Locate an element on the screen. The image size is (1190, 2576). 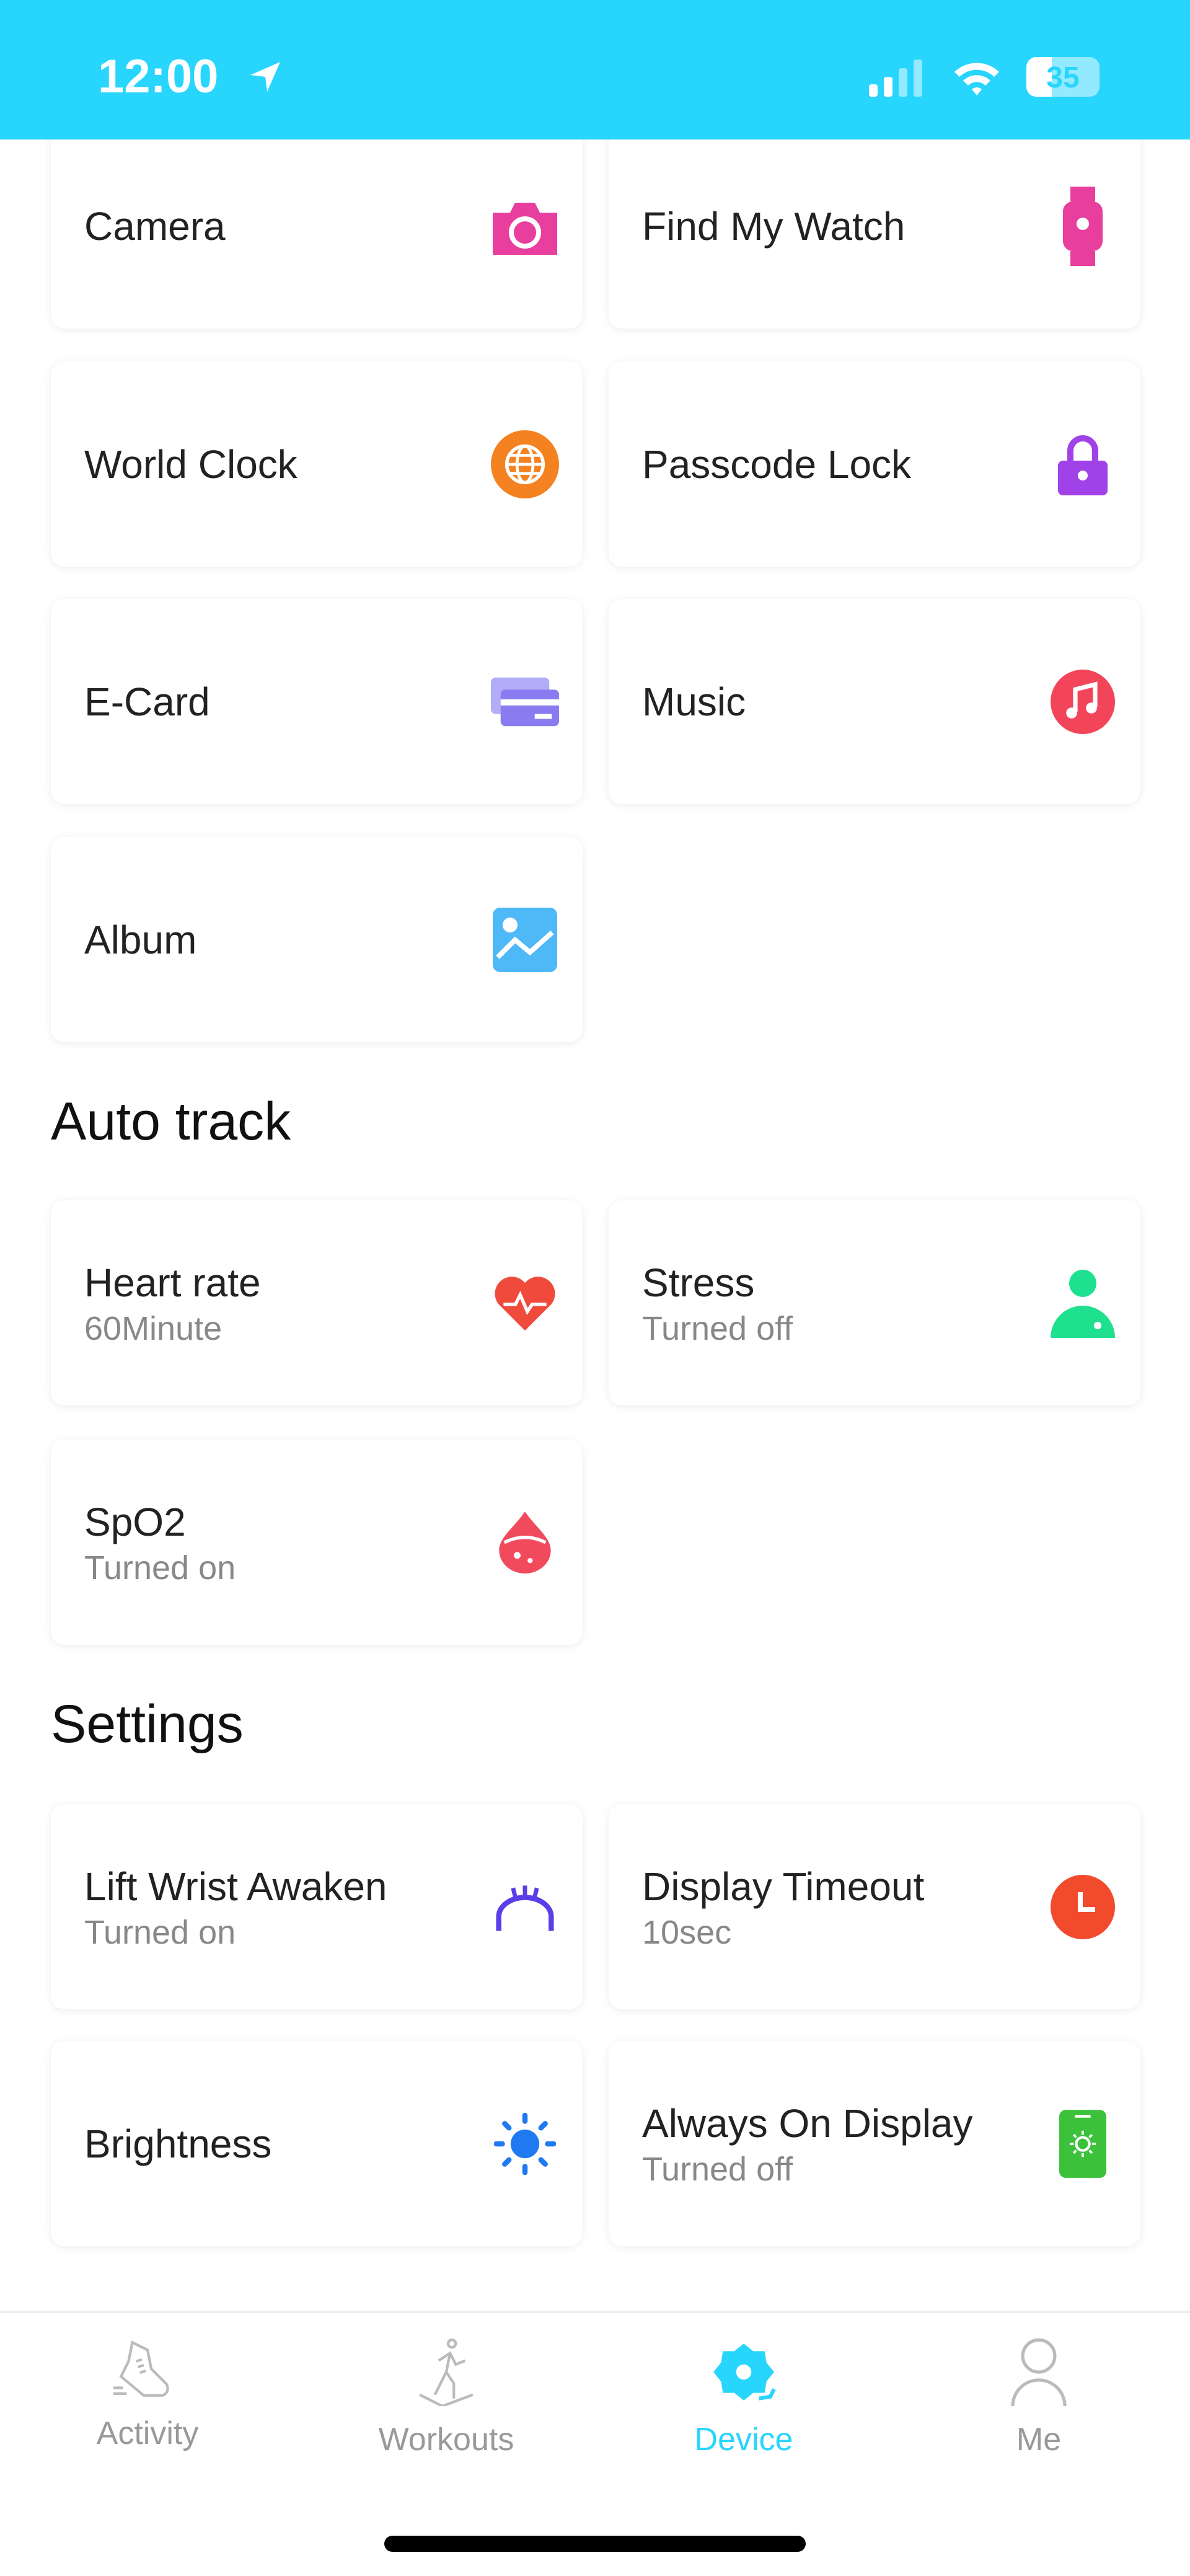
feature-passcode-lock: Passcode Lock is located at coordinates (874, 464).